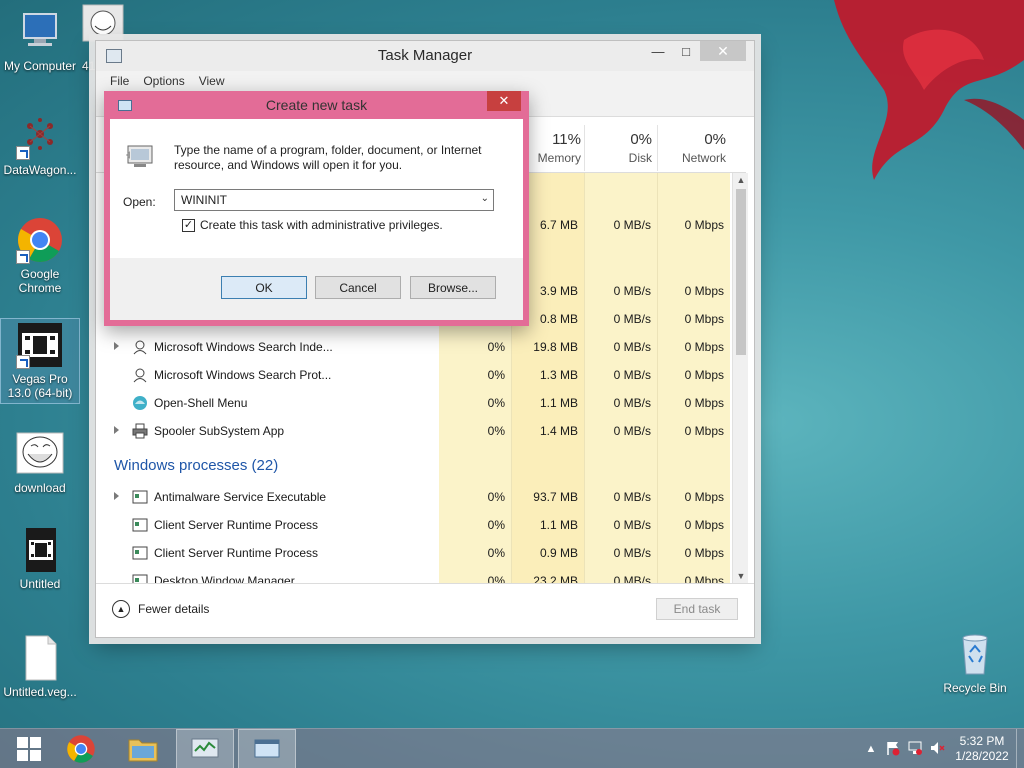 The width and height of the screenshot is (1024, 768). I want to click on desktop-icon-label: Untitled, so click(40, 584).